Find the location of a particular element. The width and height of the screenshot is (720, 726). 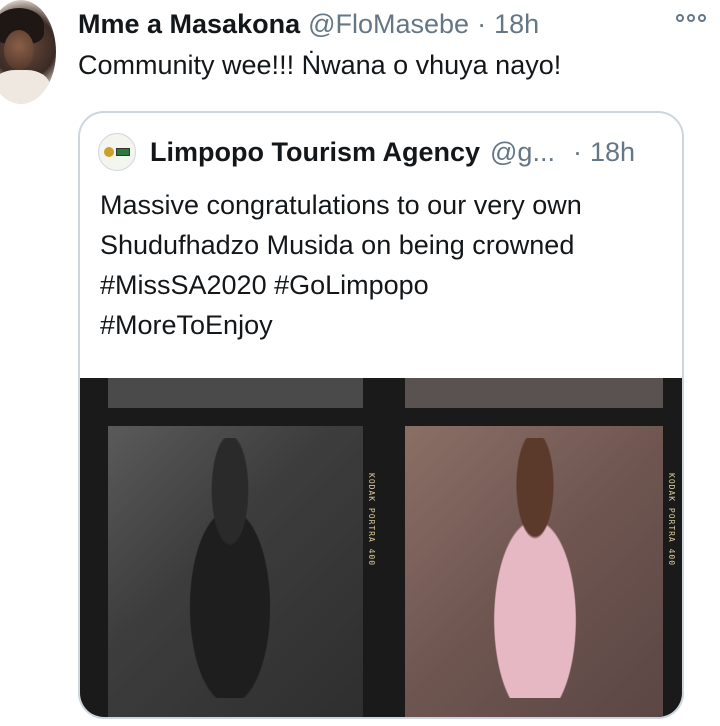

tweet-header: Mme a Masakona @FloMasebe · 18h is located at coordinates (399, 24).